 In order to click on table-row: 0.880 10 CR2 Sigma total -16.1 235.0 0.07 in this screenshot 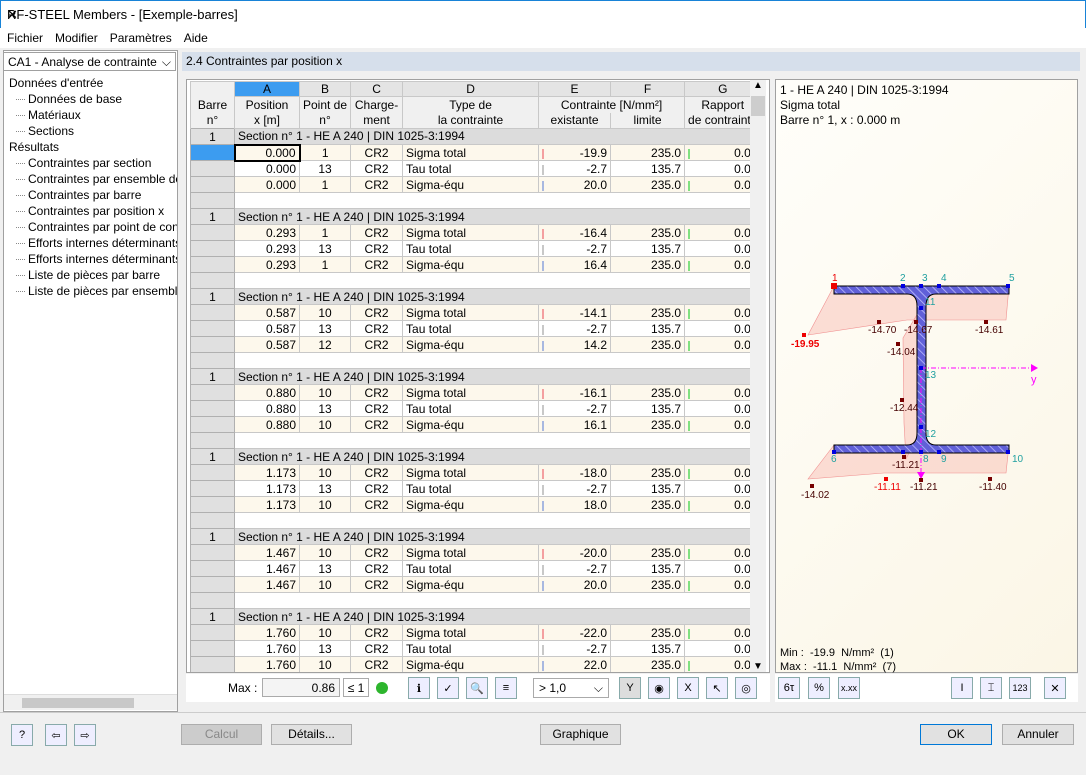, I will do `click(476, 392)`.